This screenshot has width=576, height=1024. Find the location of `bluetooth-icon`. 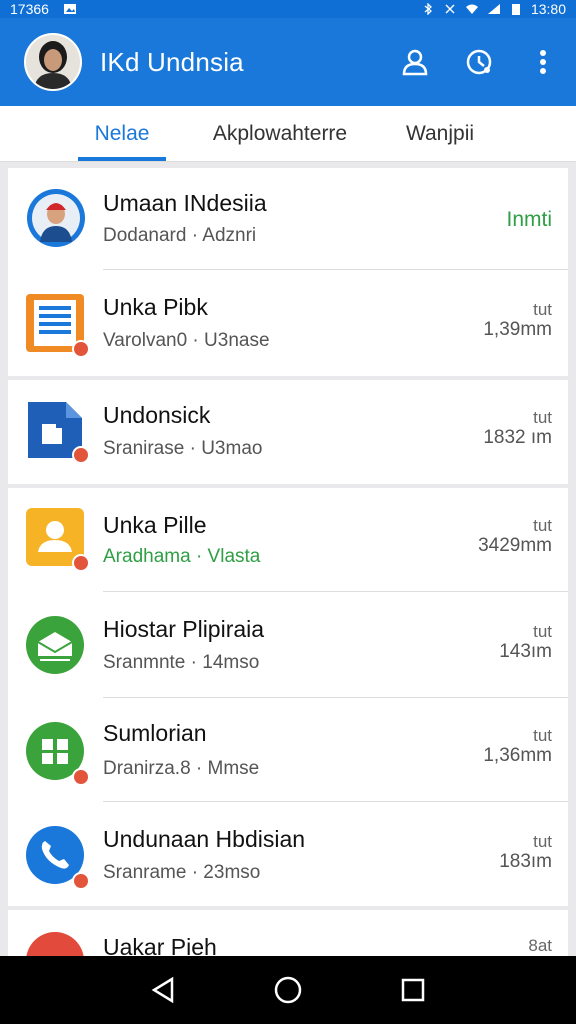

bluetooth-icon is located at coordinates (428, 9).